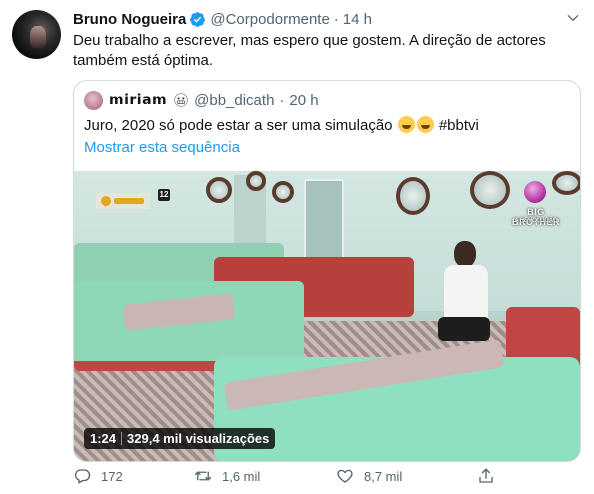 This screenshot has height=494, width=594. Describe the element at coordinates (269, 19) in the screenshot. I see `author-handle: @Corpodormente` at that location.